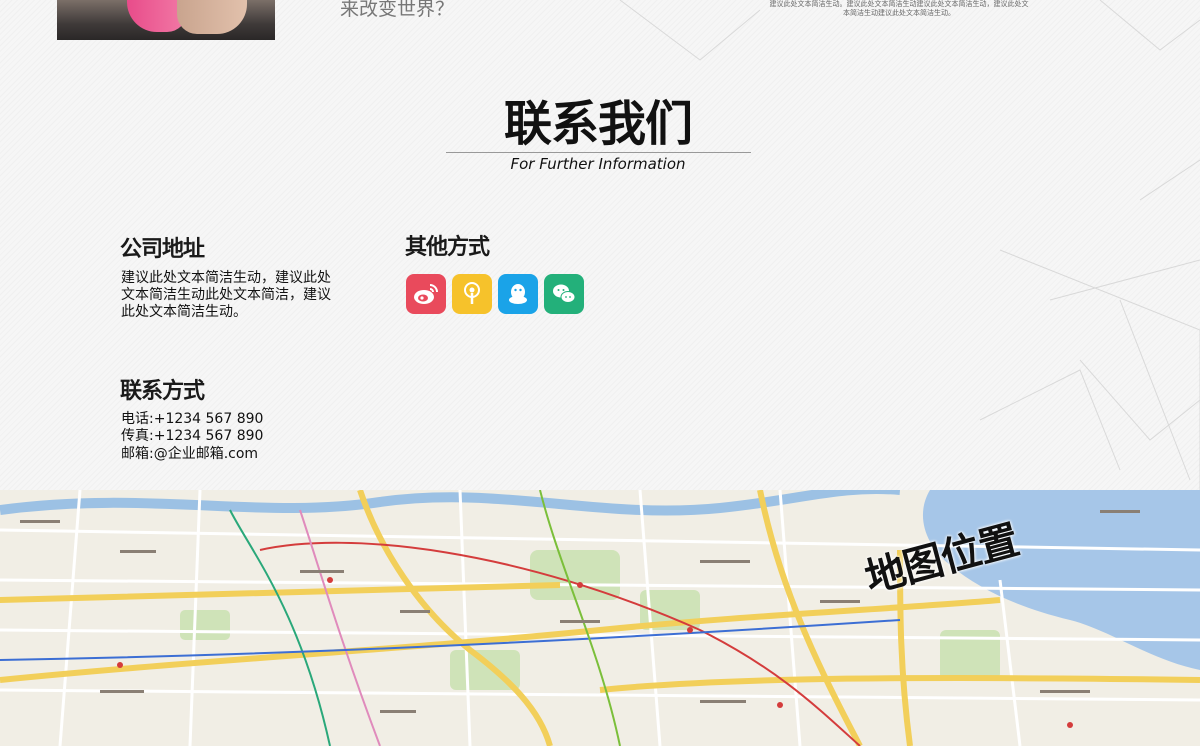 Image resolution: width=1200 pixels, height=746 pixels. What do you see at coordinates (192, 436) in the screenshot?
I see `contact-fax: 传真:+1234 567 890` at bounding box center [192, 436].